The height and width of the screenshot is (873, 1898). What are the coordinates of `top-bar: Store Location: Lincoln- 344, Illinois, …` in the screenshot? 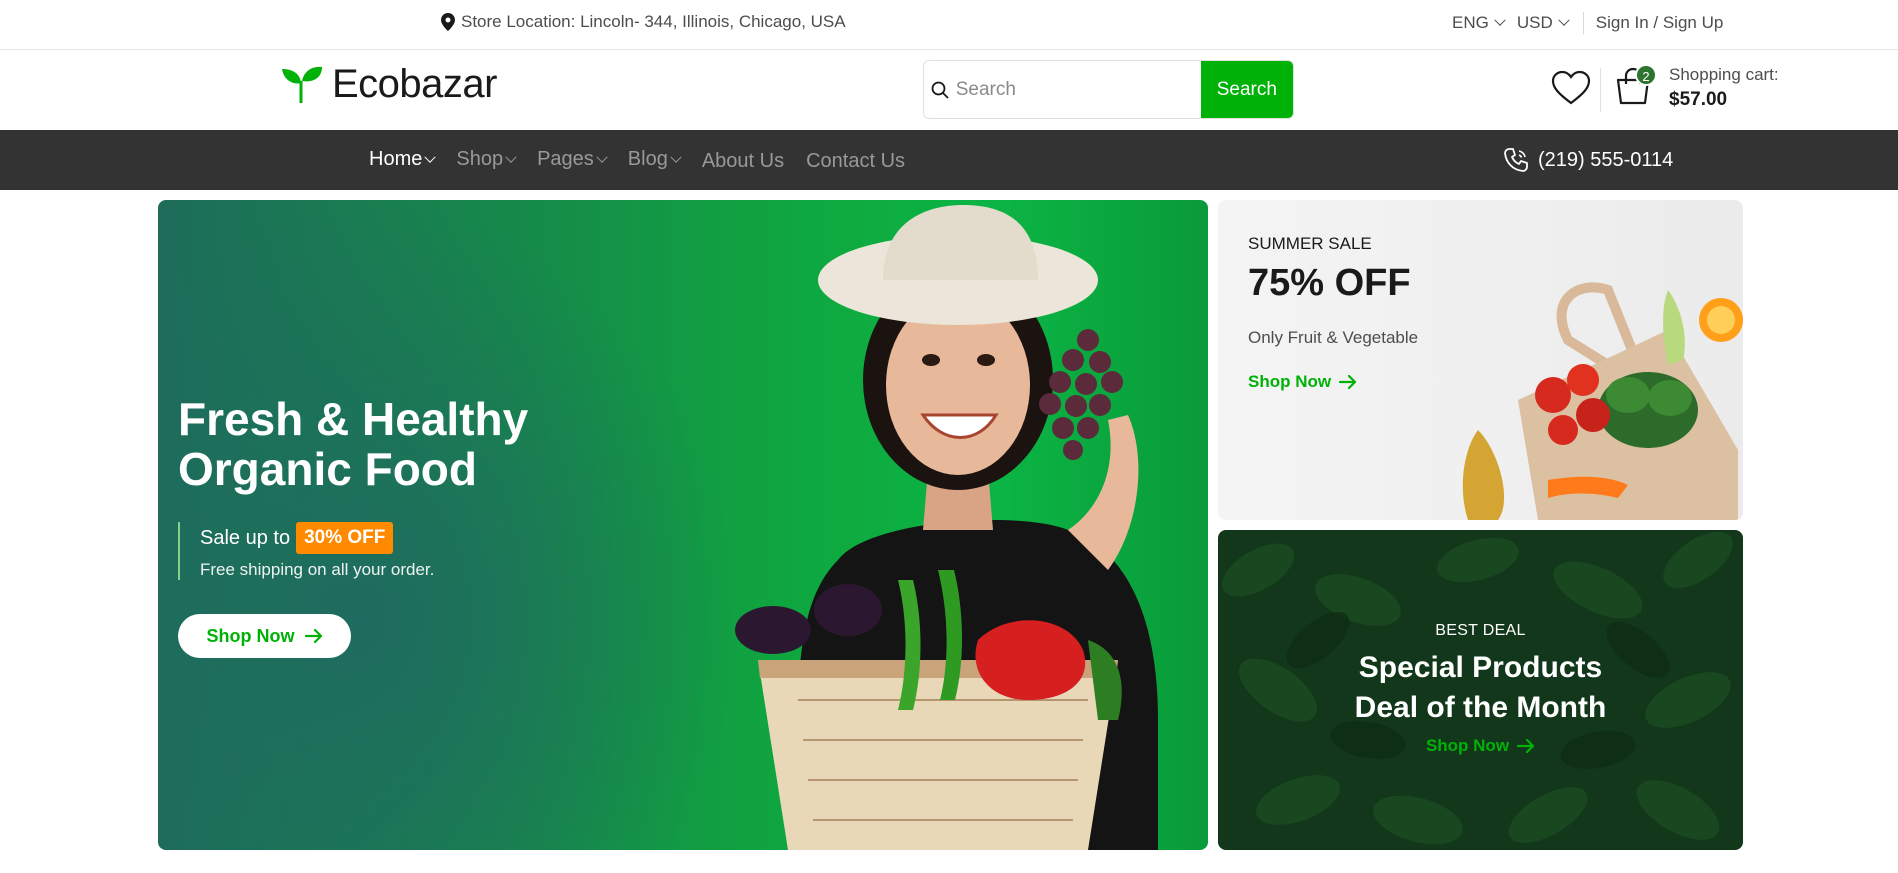 It's located at (949, 25).